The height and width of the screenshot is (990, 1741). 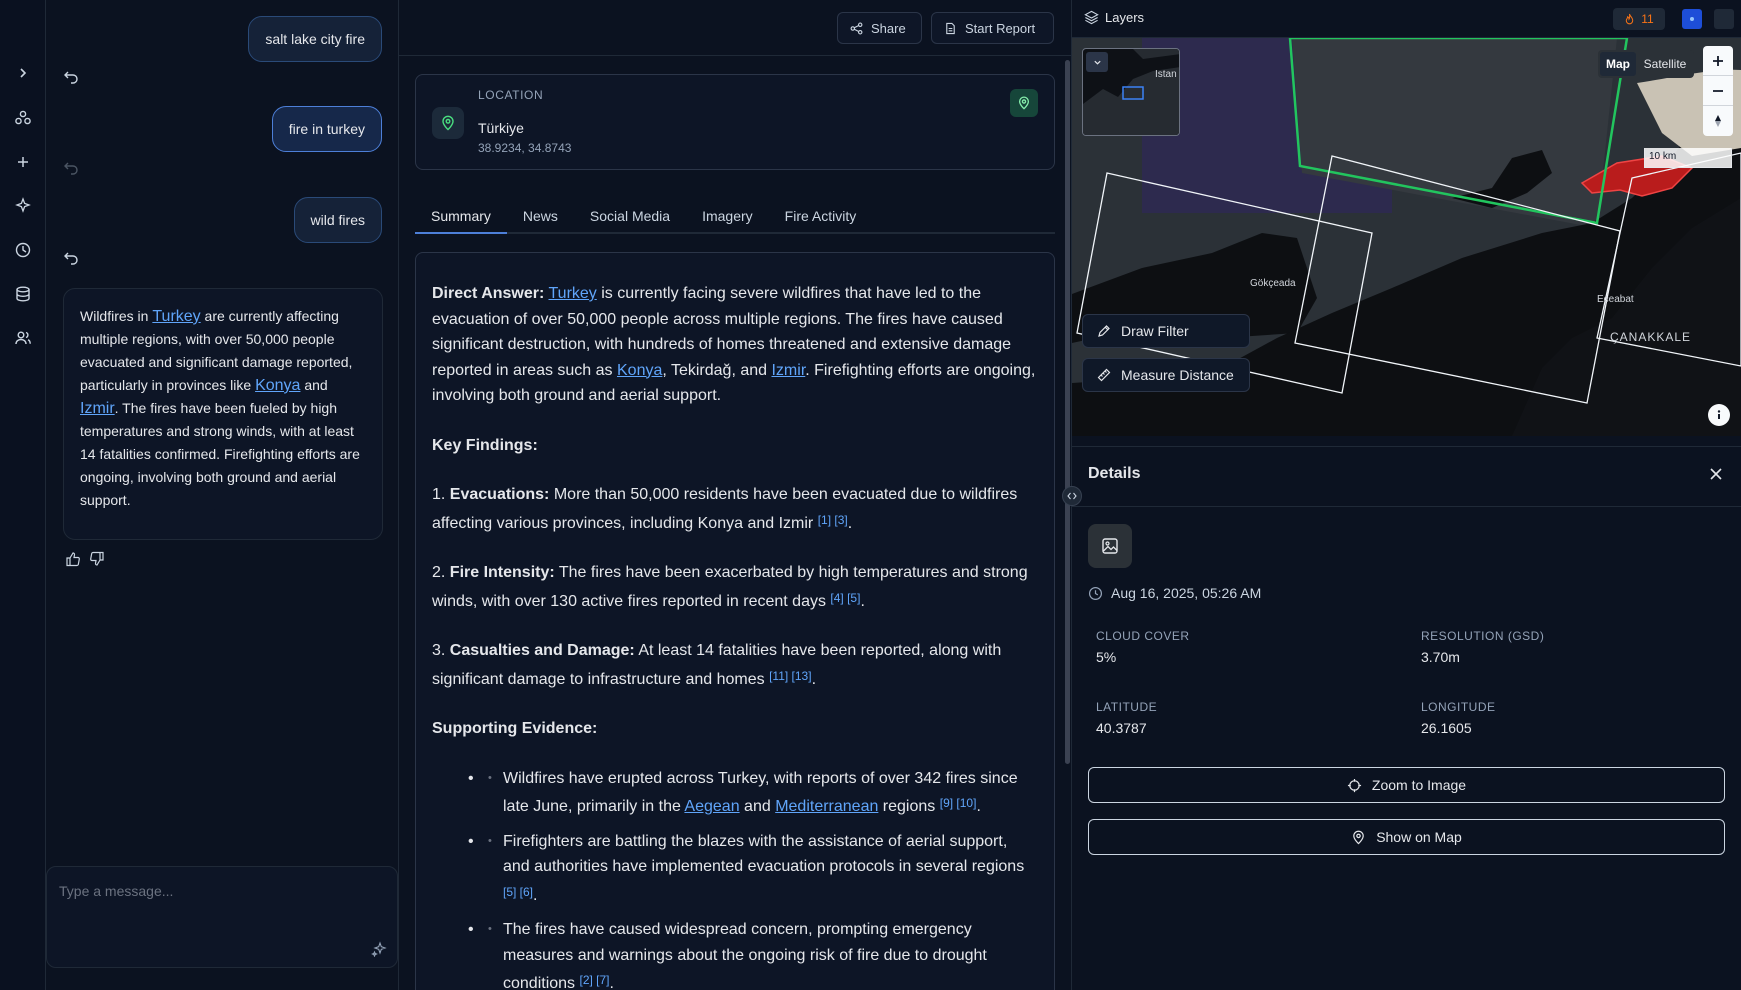 I want to click on latitude-label: LATITUDE, so click(x=1127, y=707).